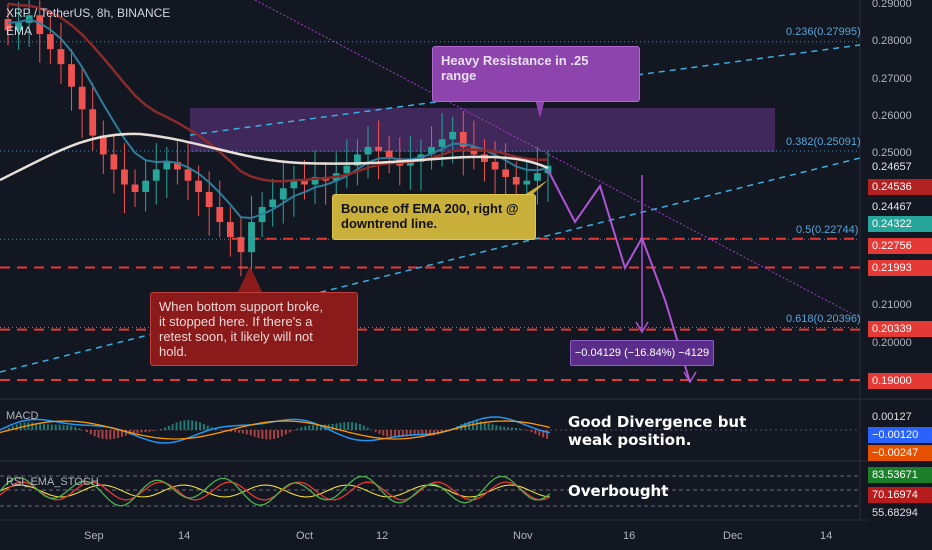  Describe the element at coordinates (236, 336) in the screenshot. I see `support-note-line: retest soon, it likely will not` at that location.